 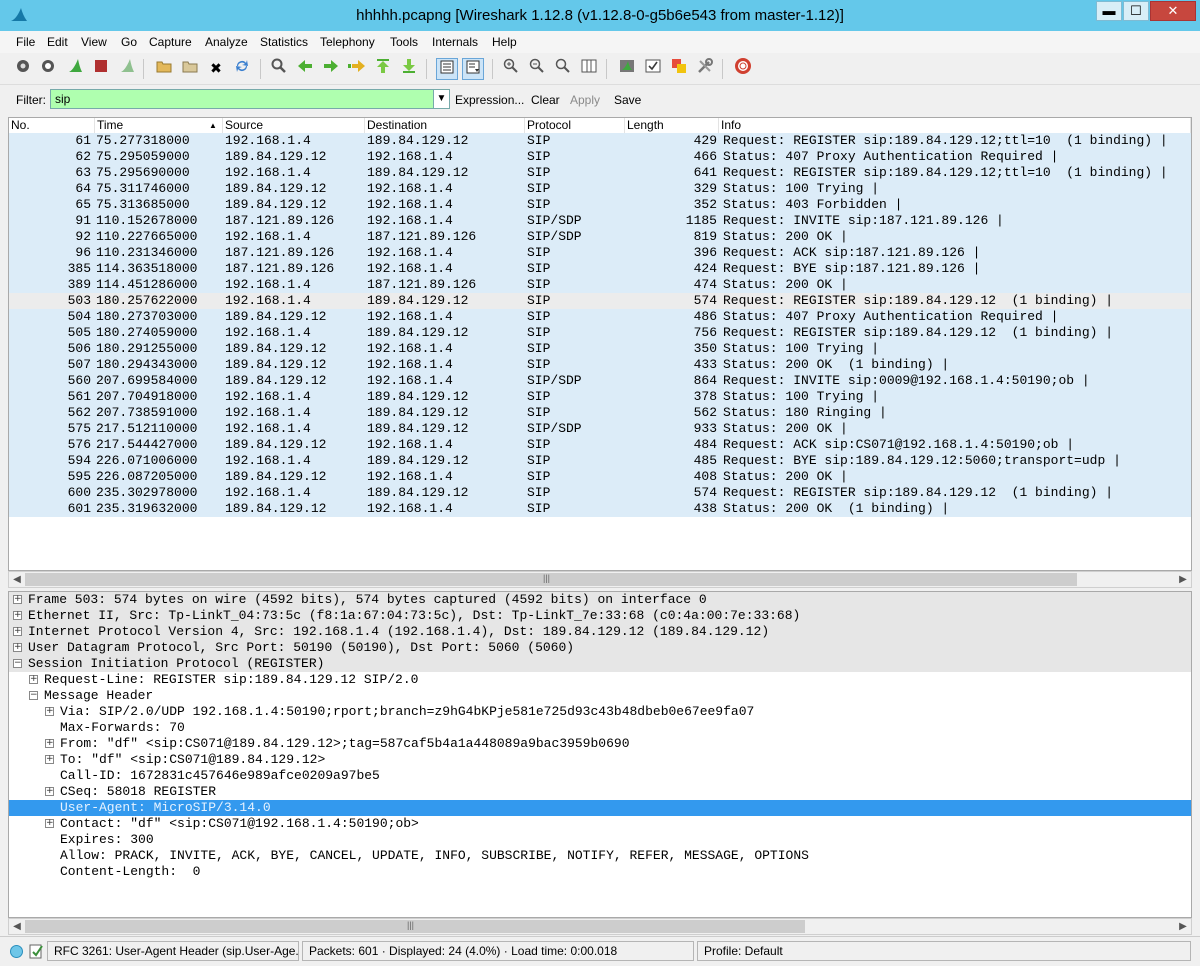 What do you see at coordinates (190, 69) in the screenshot?
I see `save-file-icon` at bounding box center [190, 69].